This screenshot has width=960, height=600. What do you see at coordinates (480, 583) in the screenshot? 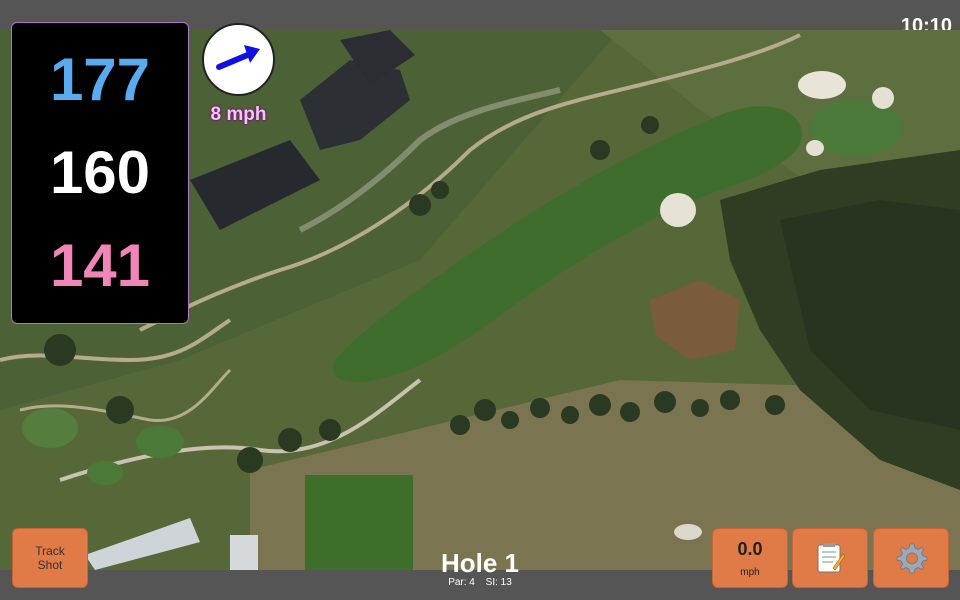
I see `hole-info: Par: 4 SI: 13` at bounding box center [480, 583].